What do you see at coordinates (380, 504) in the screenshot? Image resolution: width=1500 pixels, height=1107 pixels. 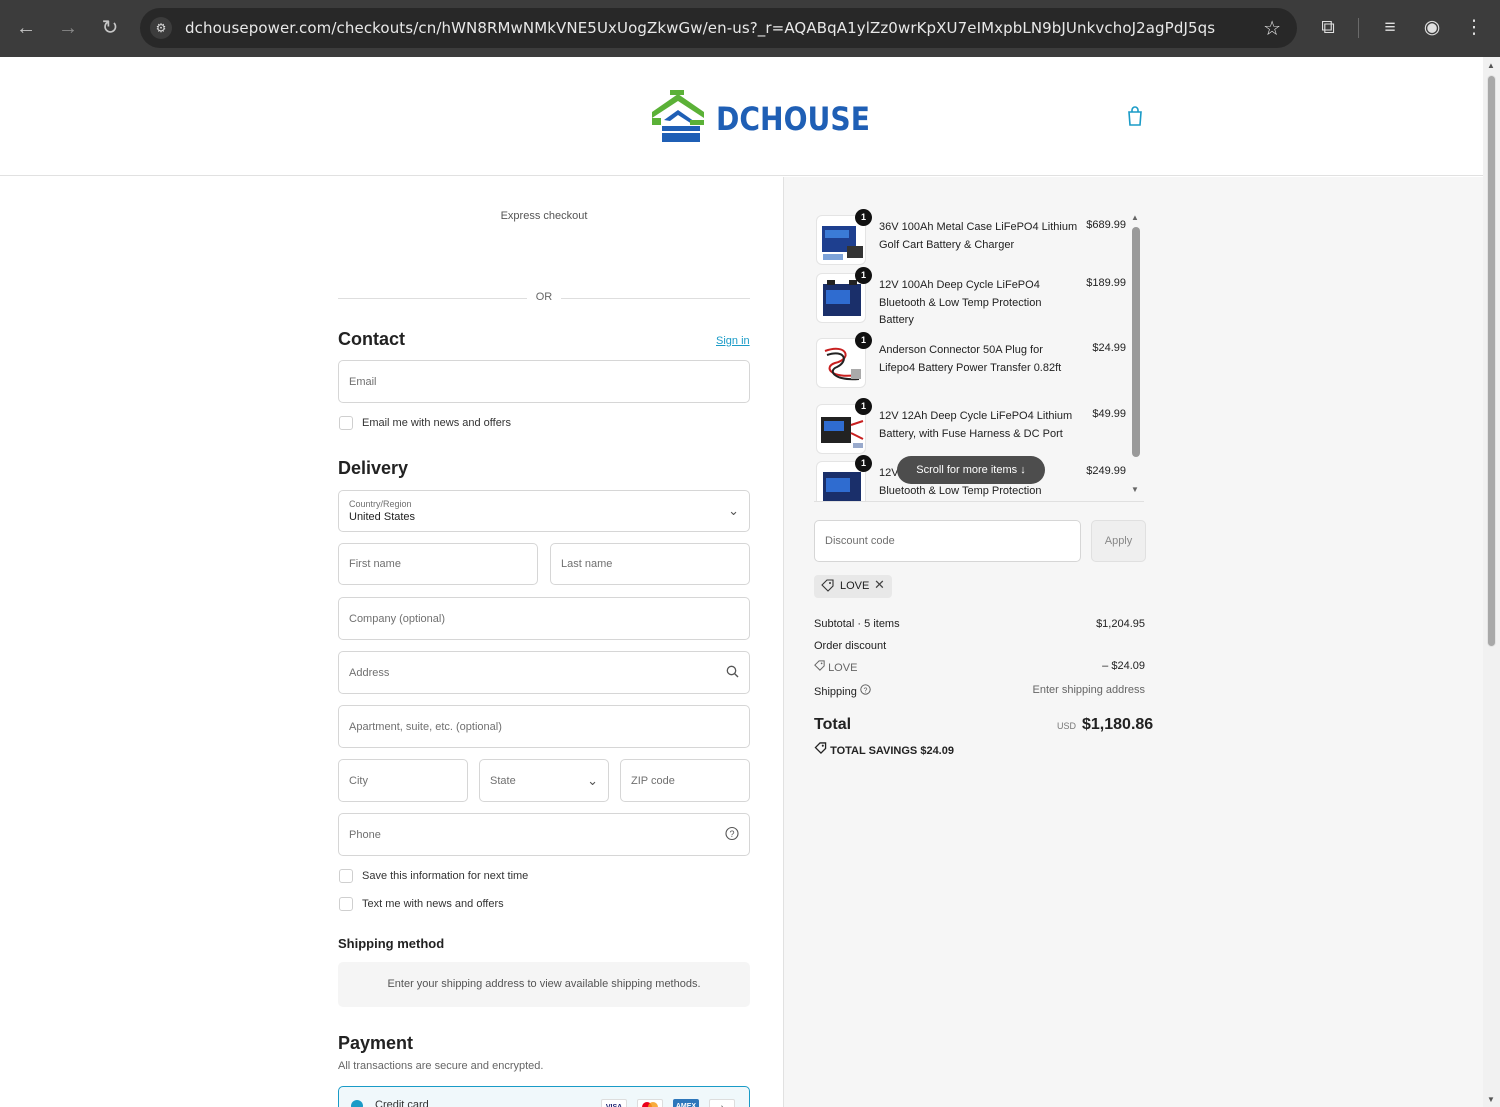 I see `country-label: Country/Region` at bounding box center [380, 504].